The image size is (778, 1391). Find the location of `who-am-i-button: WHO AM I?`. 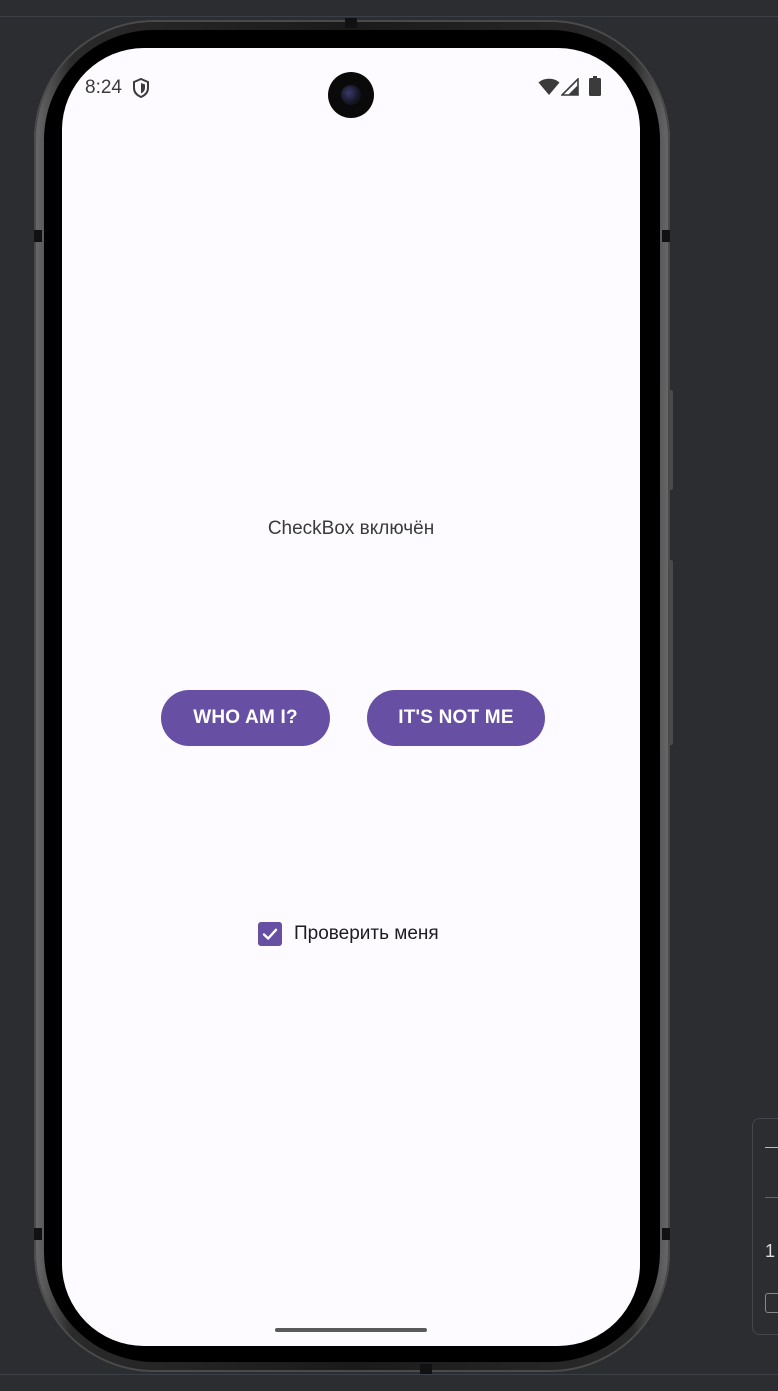

who-am-i-button: WHO AM I? is located at coordinates (245, 718).